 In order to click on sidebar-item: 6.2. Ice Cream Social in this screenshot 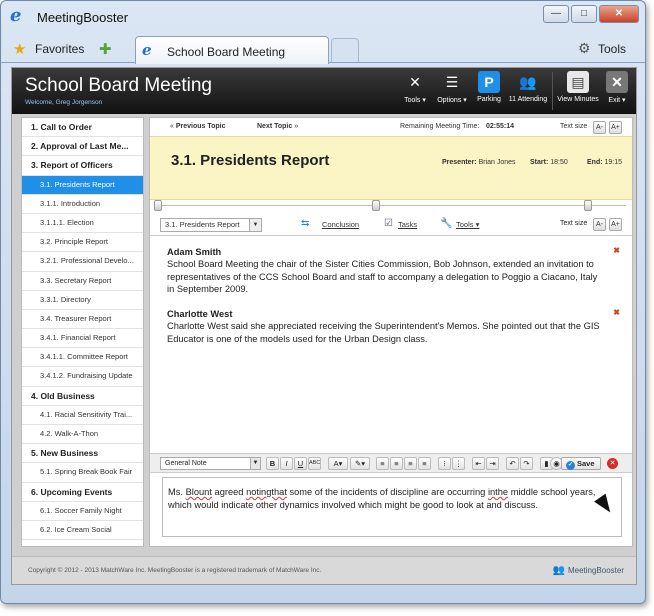, I will do `click(82, 531)`.